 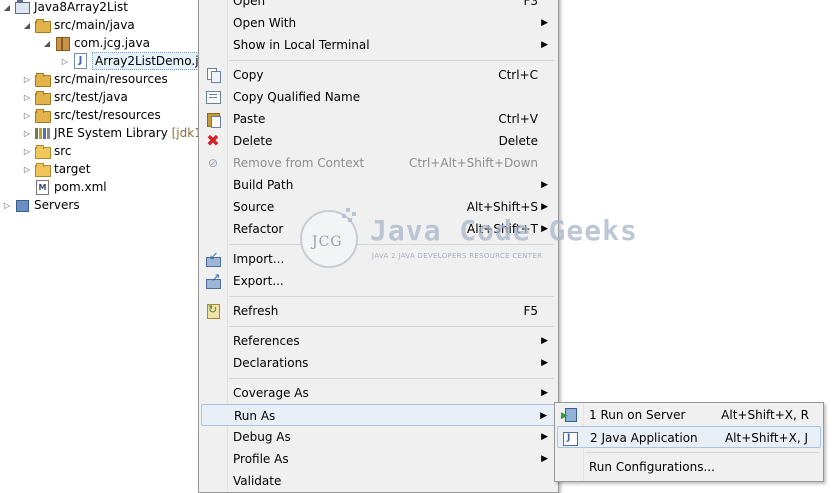 I want to click on run-on-server-icon, so click(x=569, y=415).